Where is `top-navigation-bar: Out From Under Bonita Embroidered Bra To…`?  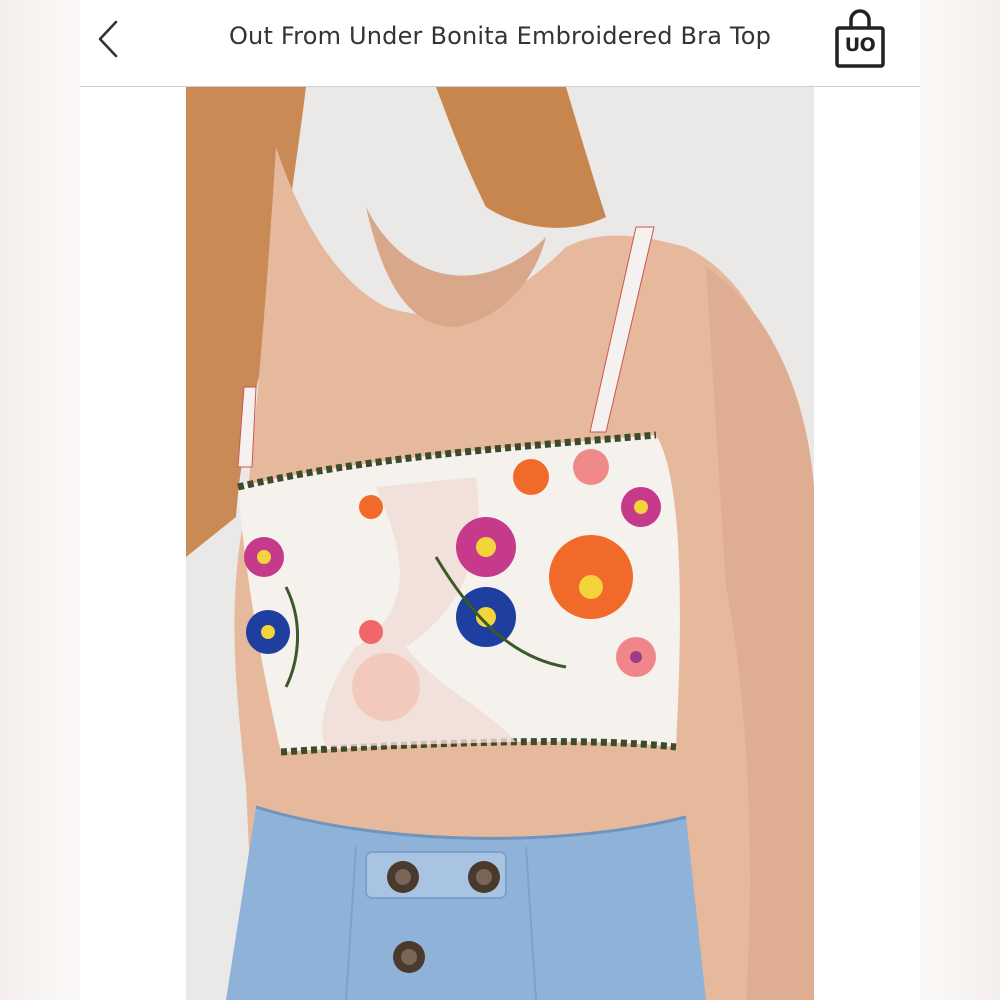
top-navigation-bar: Out From Under Bonita Embroidered Bra To… is located at coordinates (500, 43).